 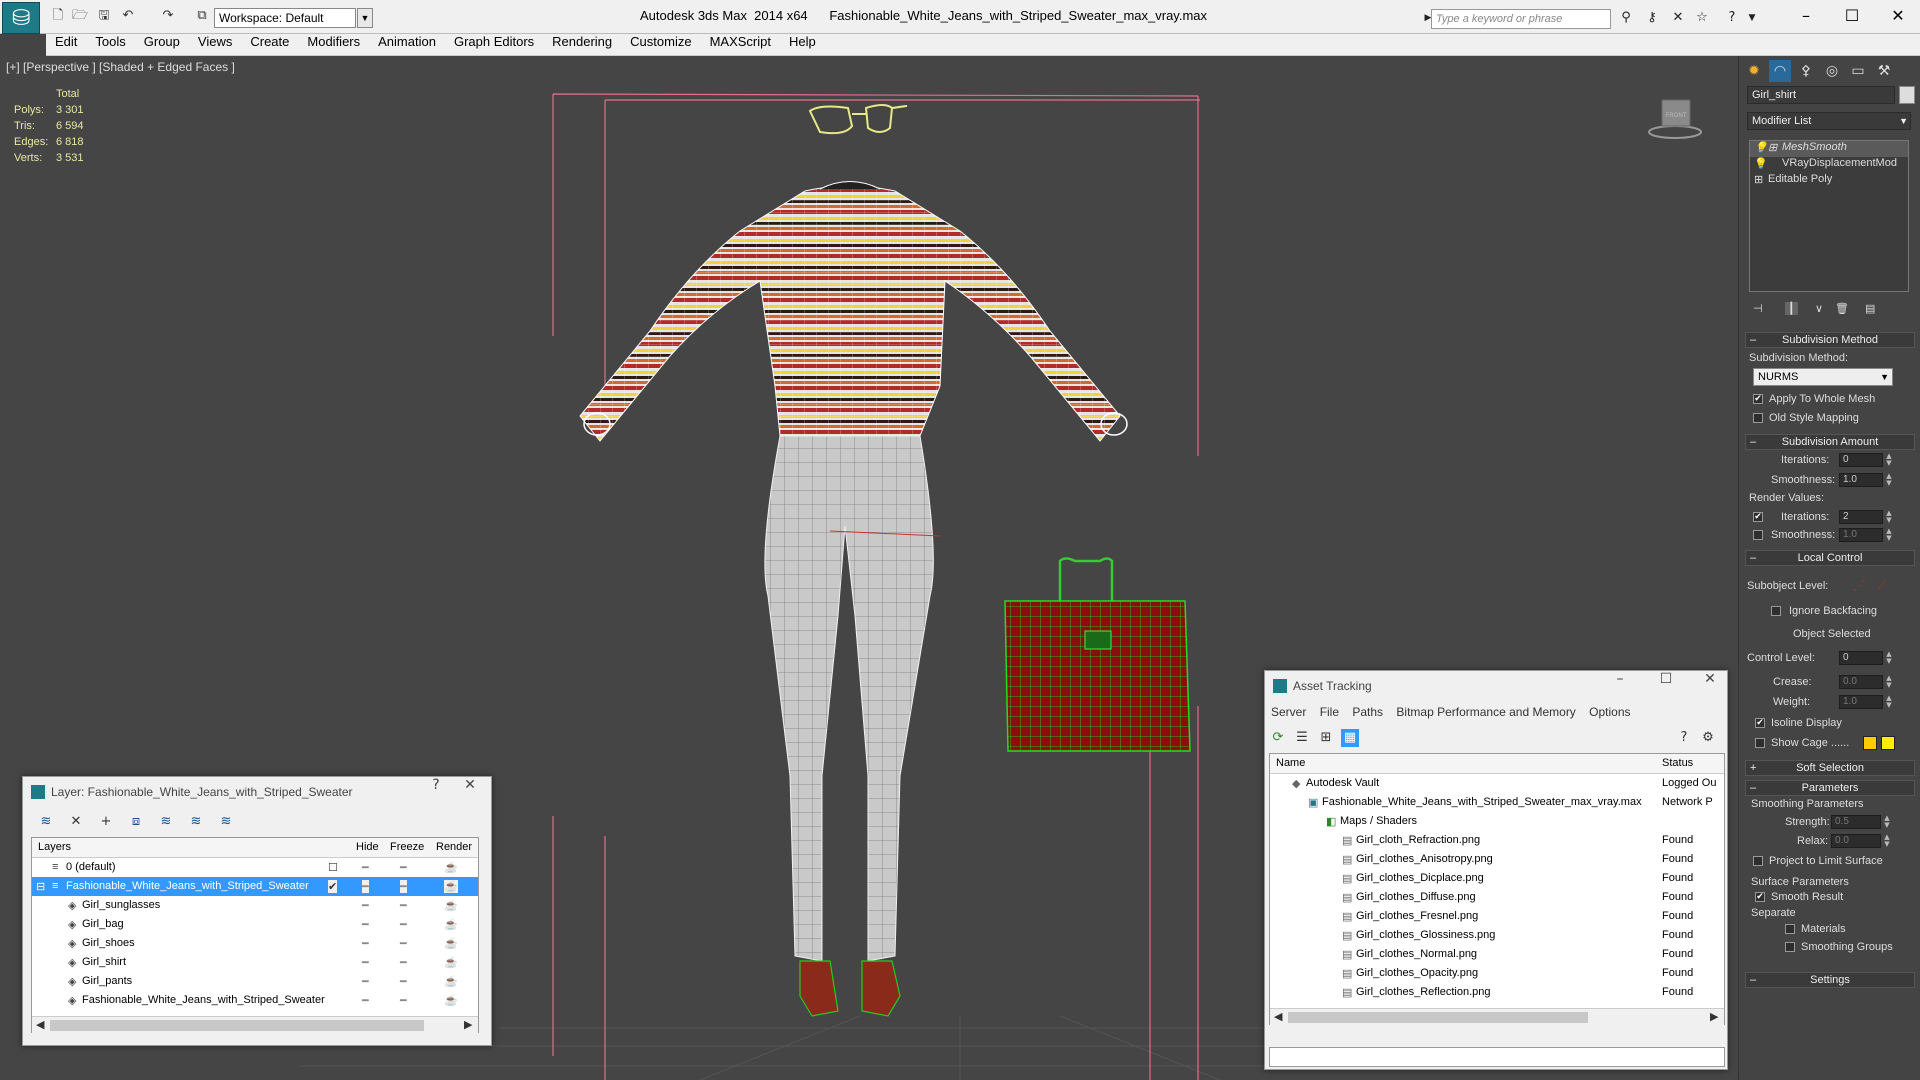 What do you see at coordinates (110, 41) in the screenshot?
I see `menu-tools: Tools` at bounding box center [110, 41].